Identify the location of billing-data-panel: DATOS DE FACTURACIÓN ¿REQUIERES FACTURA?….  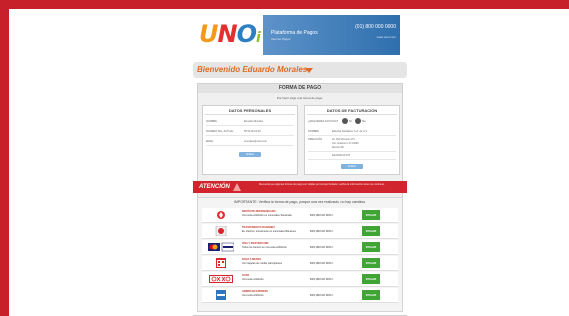
(352, 140).